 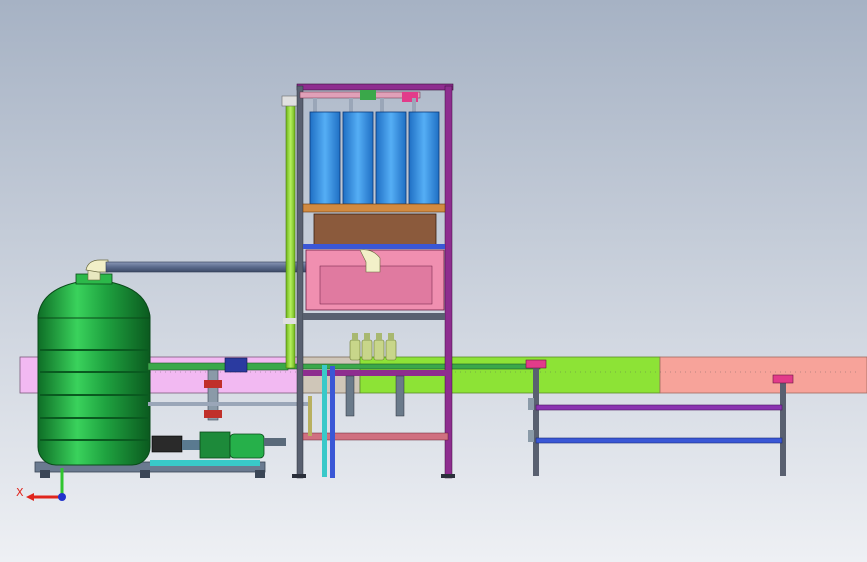 What do you see at coordinates (20, 492) in the screenshot?
I see `x-axis-label: X` at bounding box center [20, 492].